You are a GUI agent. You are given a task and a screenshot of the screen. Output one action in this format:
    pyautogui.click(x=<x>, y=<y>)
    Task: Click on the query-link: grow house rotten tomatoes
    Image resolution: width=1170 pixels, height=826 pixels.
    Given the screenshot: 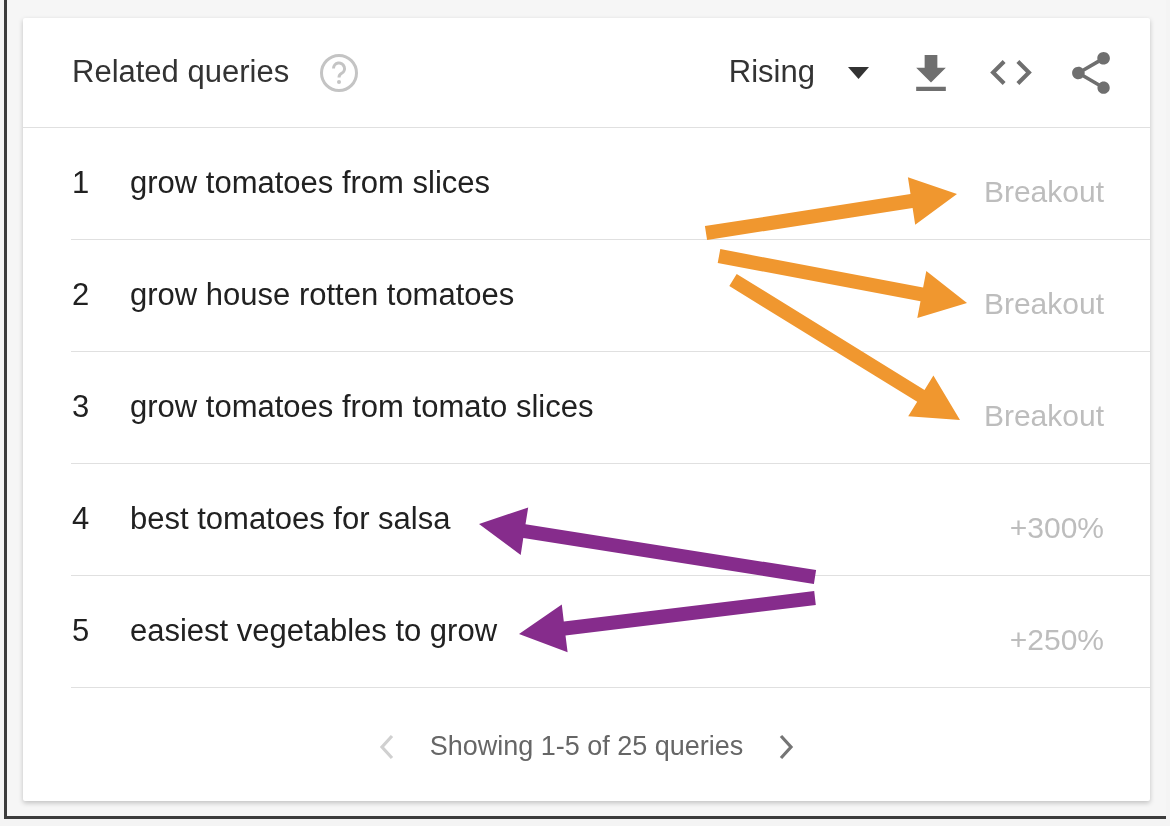 What is the action you would take?
    pyautogui.click(x=322, y=295)
    